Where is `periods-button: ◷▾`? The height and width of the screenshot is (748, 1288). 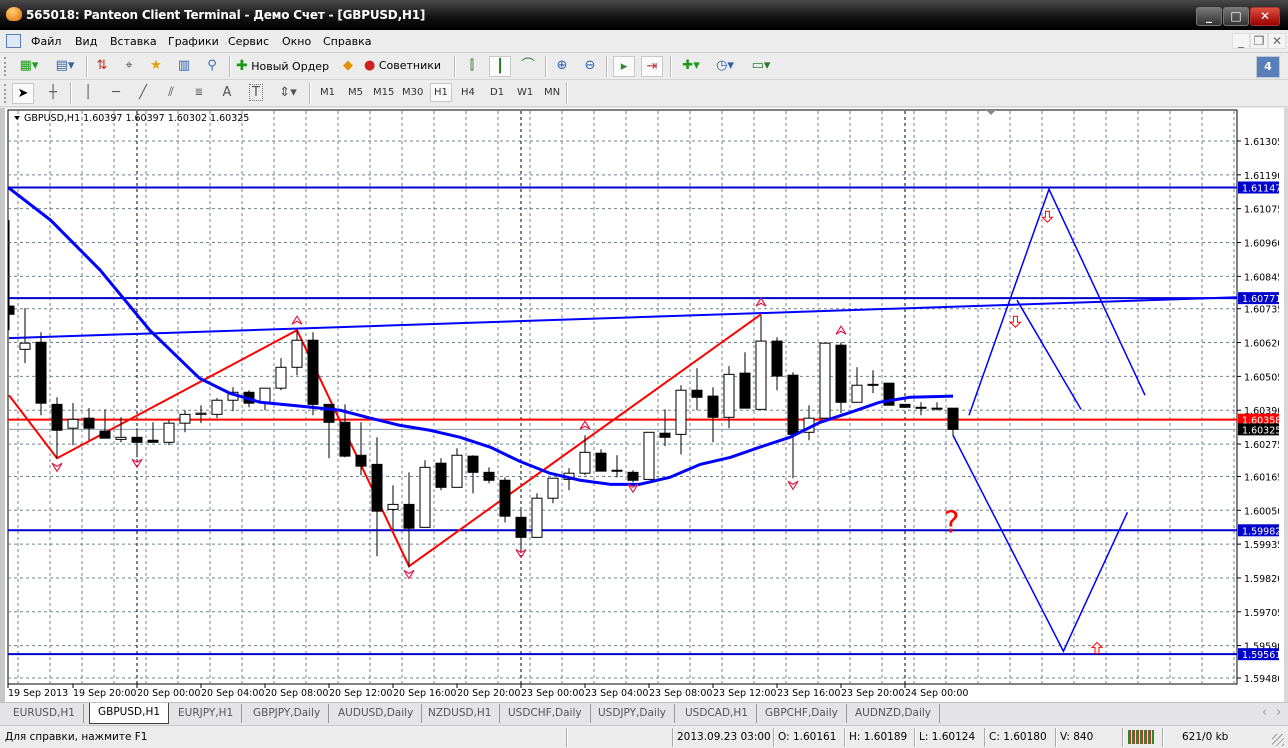 periods-button: ◷▾ is located at coordinates (725, 66).